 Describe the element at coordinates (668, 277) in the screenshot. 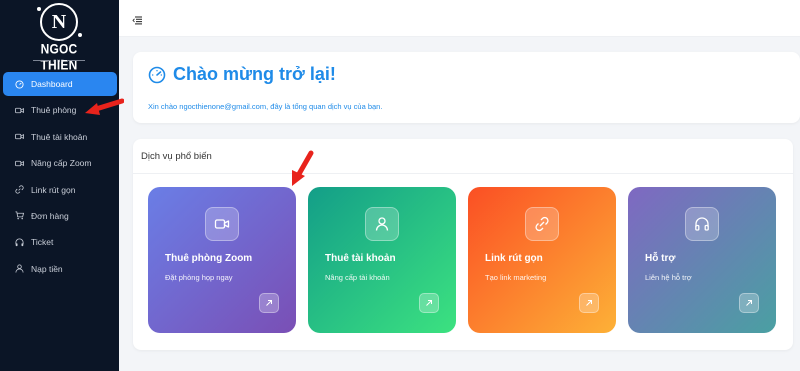

I see `card-subtitle: Liên hệ hỗ trợ` at that location.